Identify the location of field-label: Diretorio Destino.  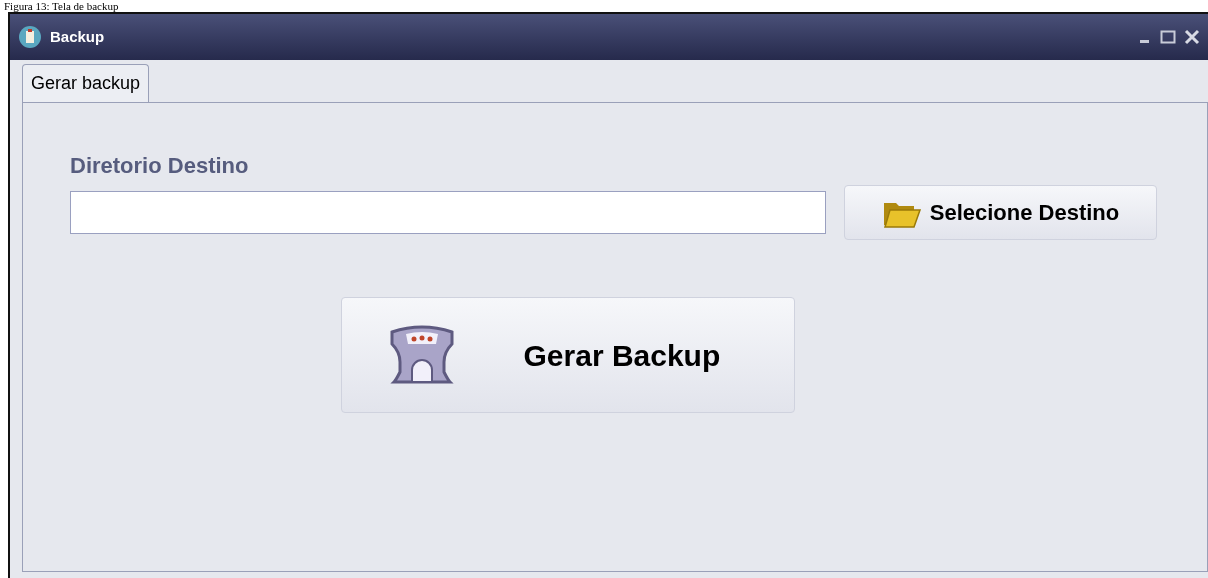
(160, 166).